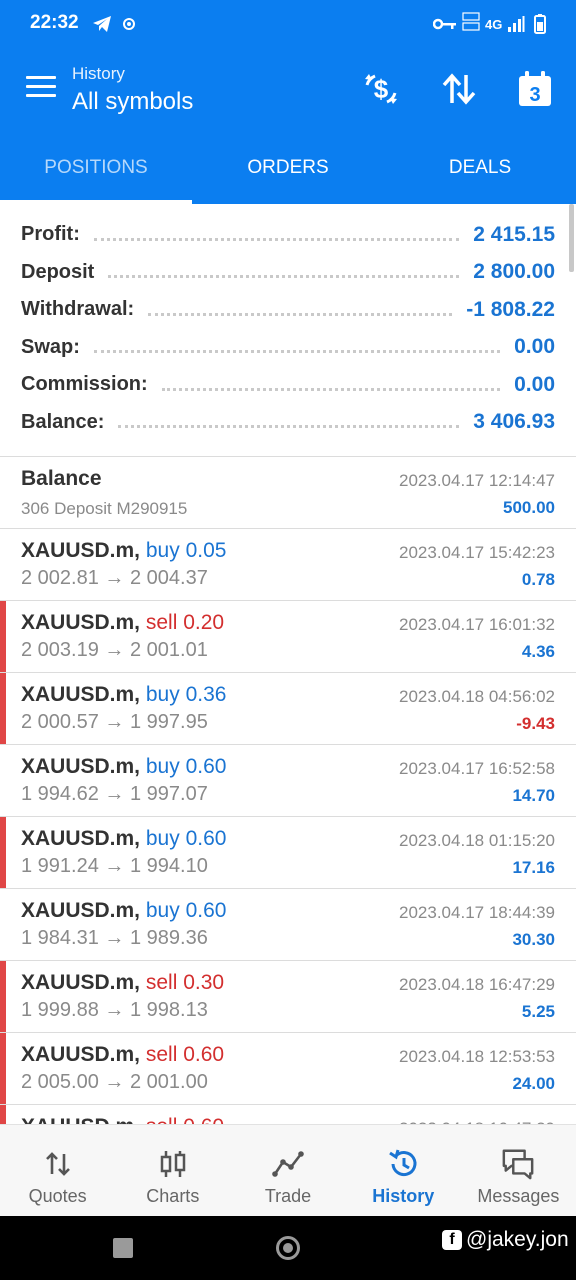 The height and width of the screenshot is (1280, 576). What do you see at coordinates (518, 1196) in the screenshot?
I see `nav-label: Messages` at bounding box center [518, 1196].